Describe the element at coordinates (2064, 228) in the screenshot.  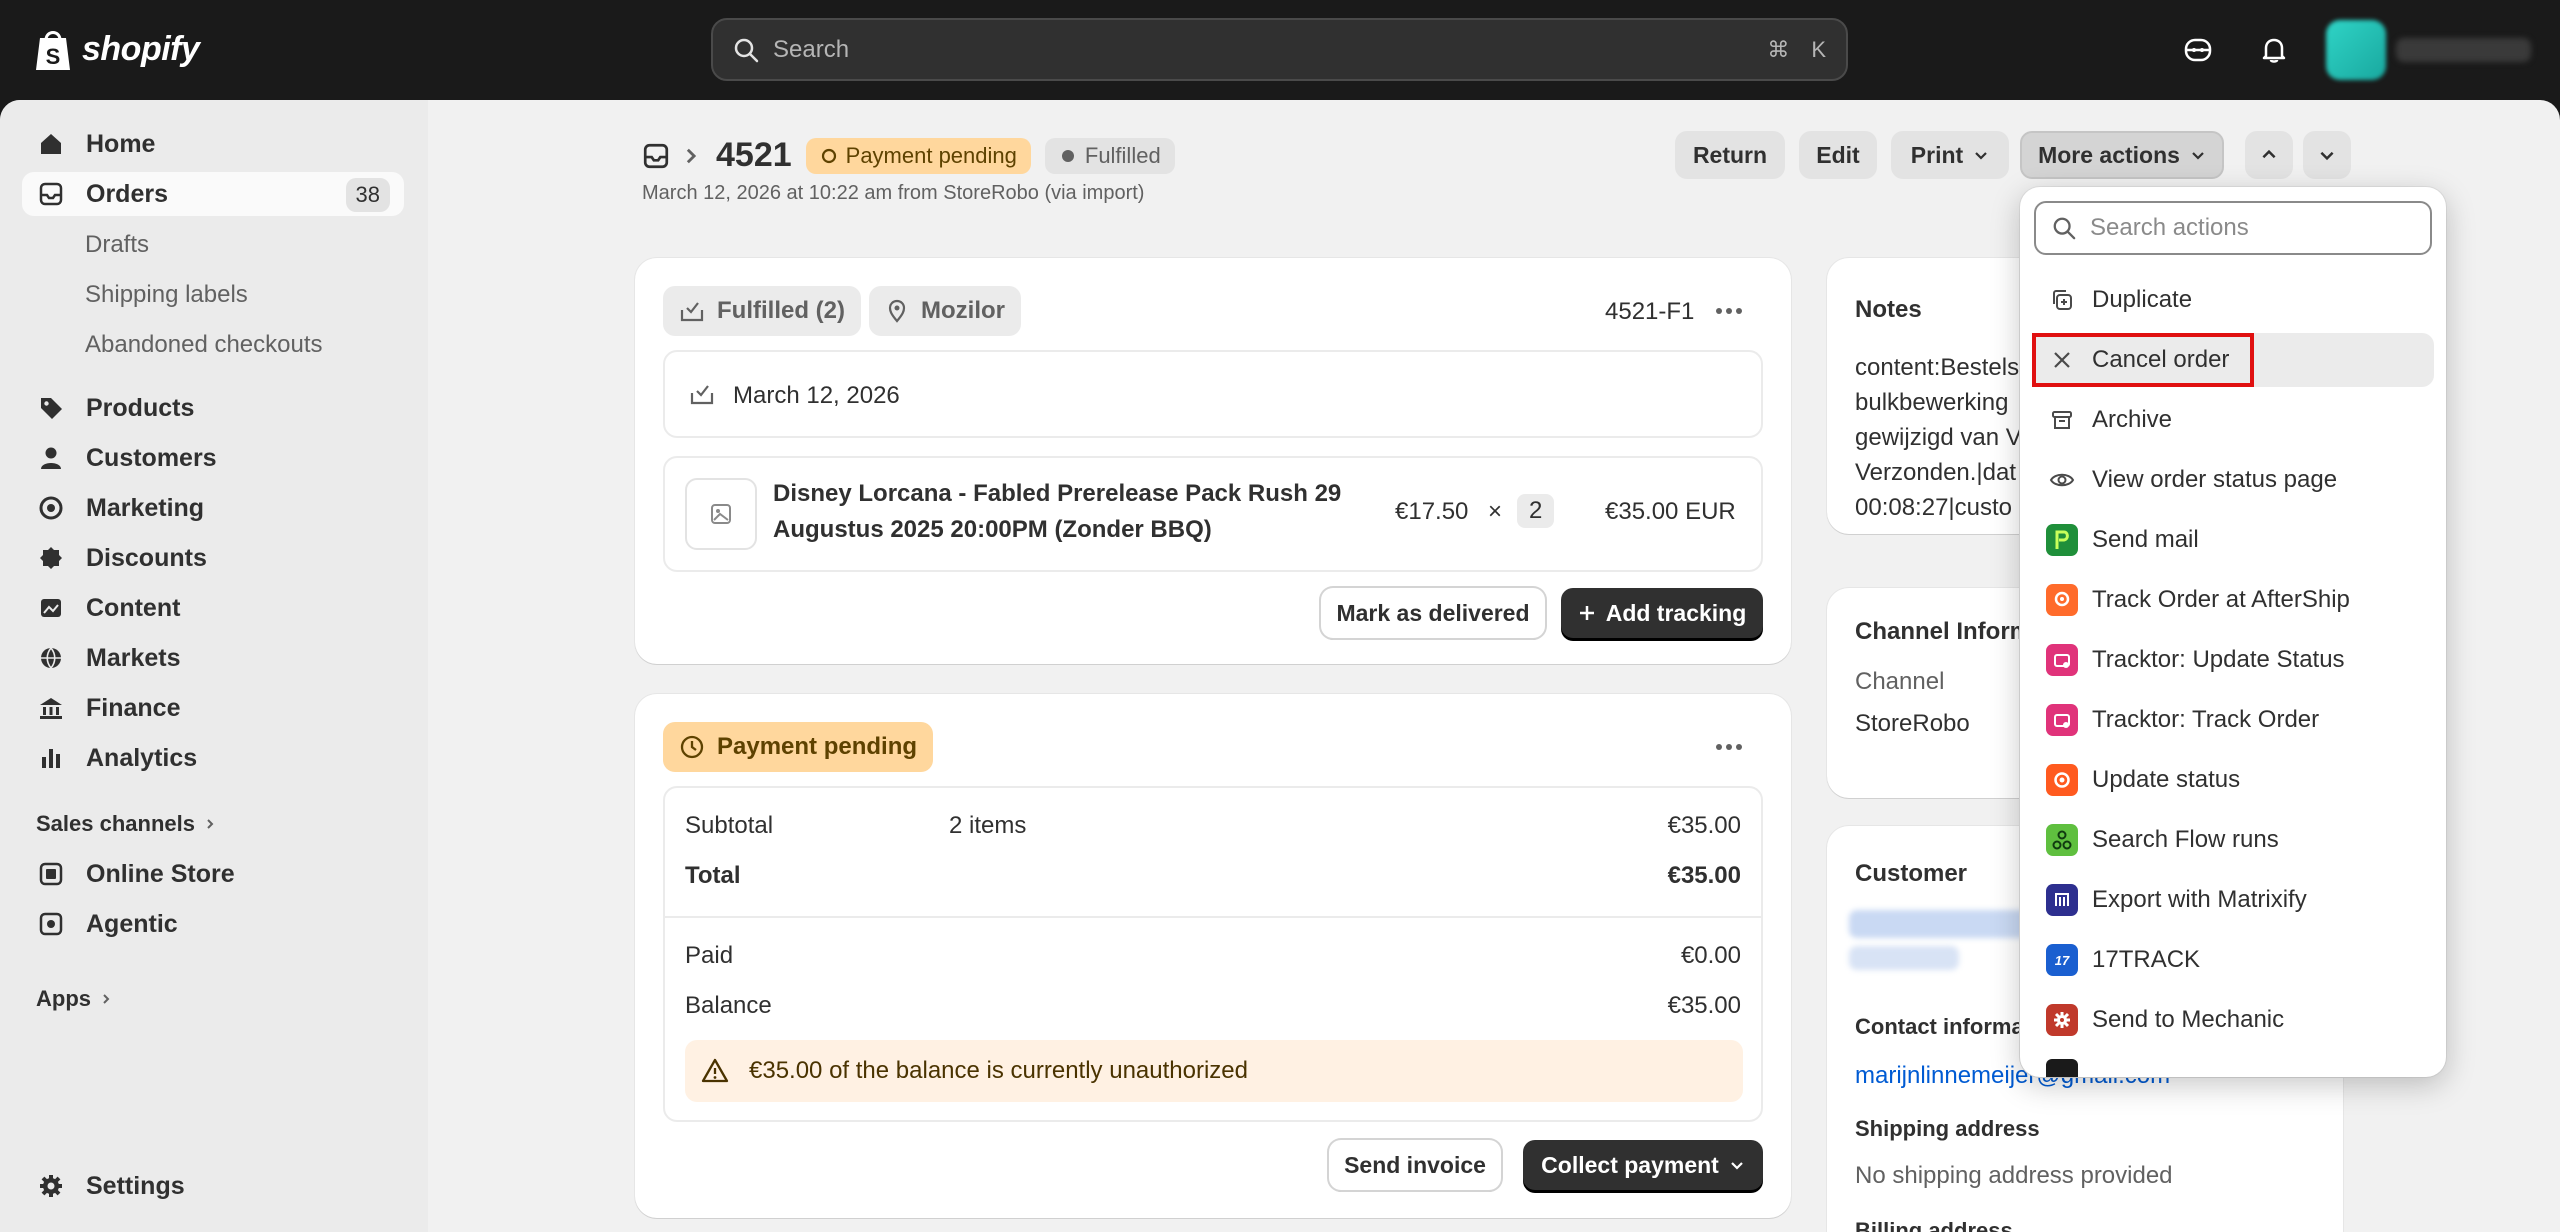
I see `search-icon` at that location.